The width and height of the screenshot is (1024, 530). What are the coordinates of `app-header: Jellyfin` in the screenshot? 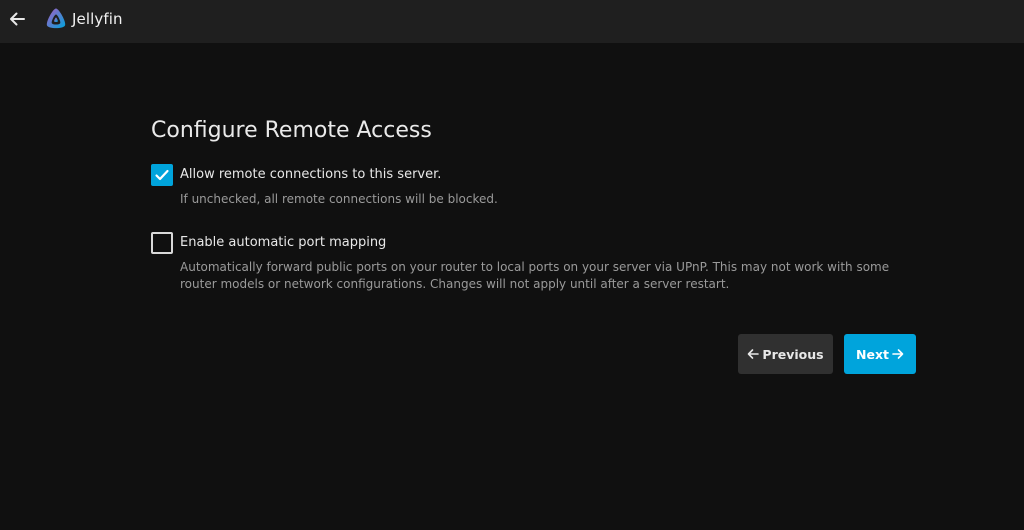 It's located at (512, 21).